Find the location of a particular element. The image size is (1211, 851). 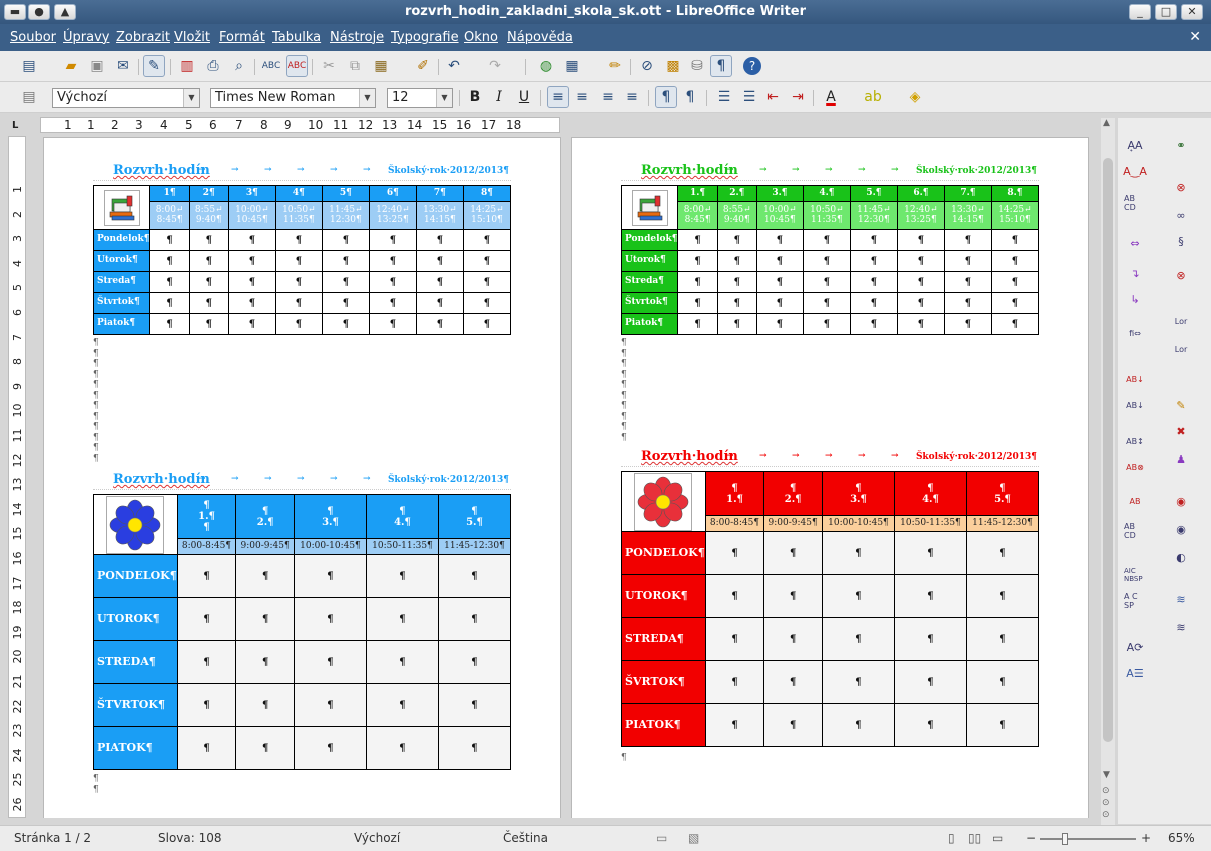

print-preview-icon: ⌕ is located at coordinates (239, 66).